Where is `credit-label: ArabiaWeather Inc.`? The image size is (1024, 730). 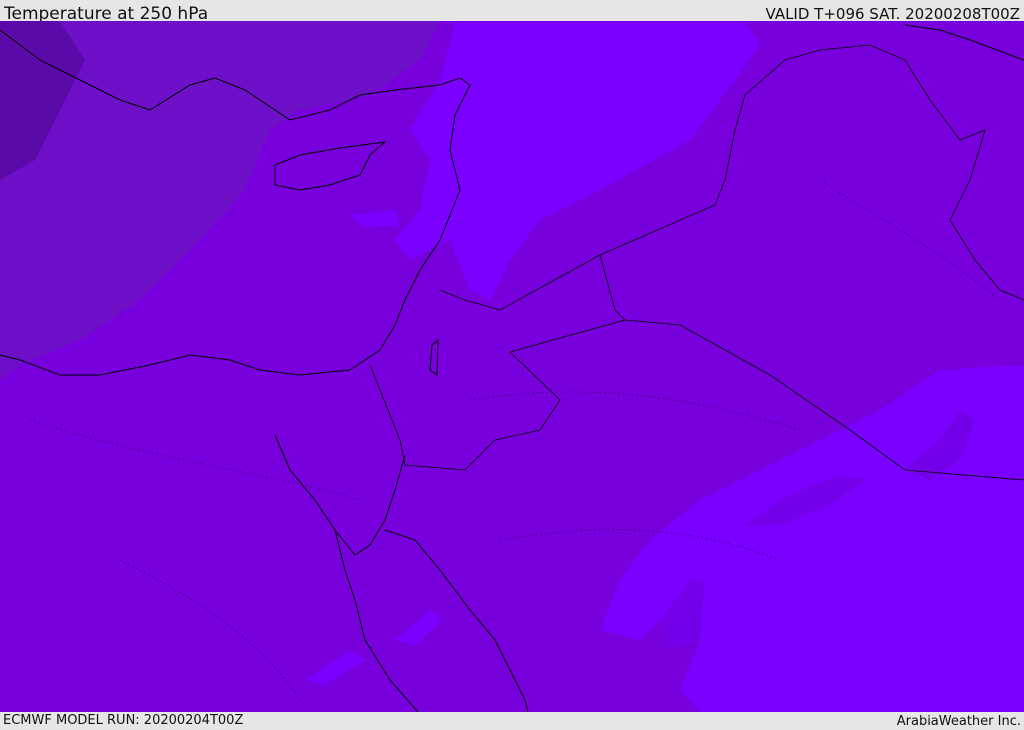
credit-label: ArabiaWeather Inc. is located at coordinates (958, 721).